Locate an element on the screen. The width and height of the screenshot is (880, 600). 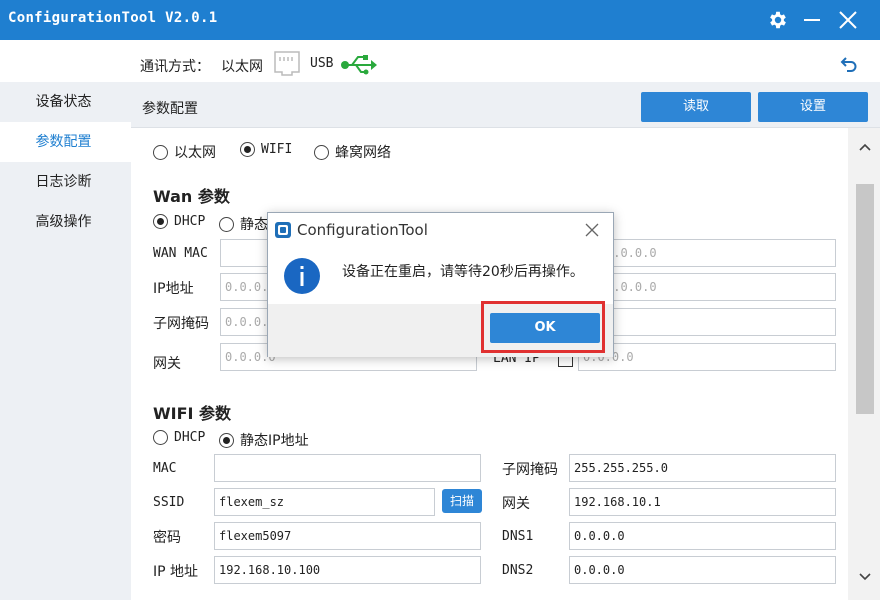
wifi-dns1-label: DNS1 is located at coordinates (518, 536).